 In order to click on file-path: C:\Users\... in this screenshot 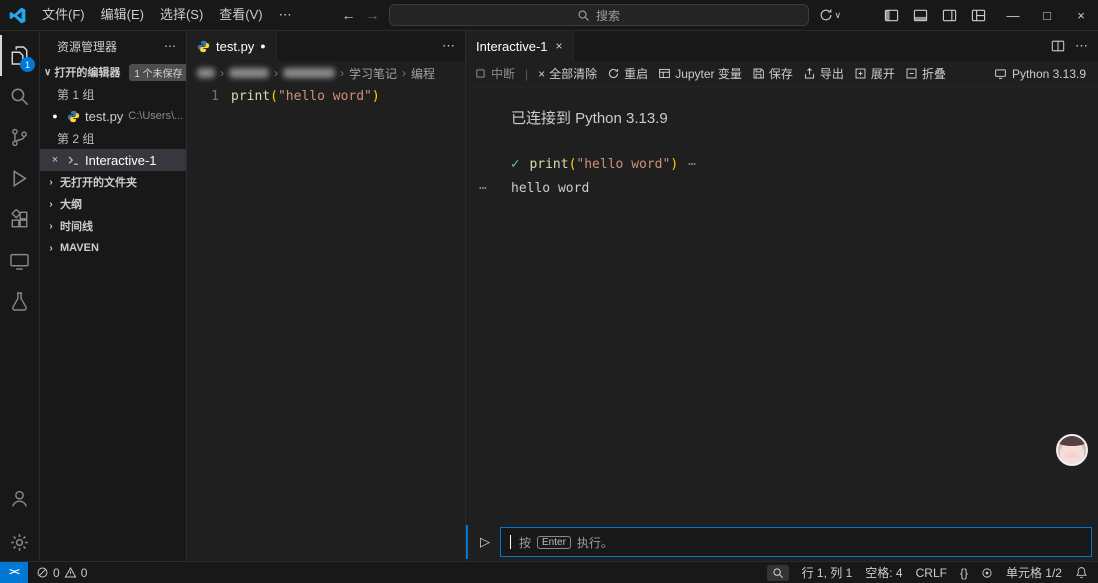, I will do `click(156, 116)`.